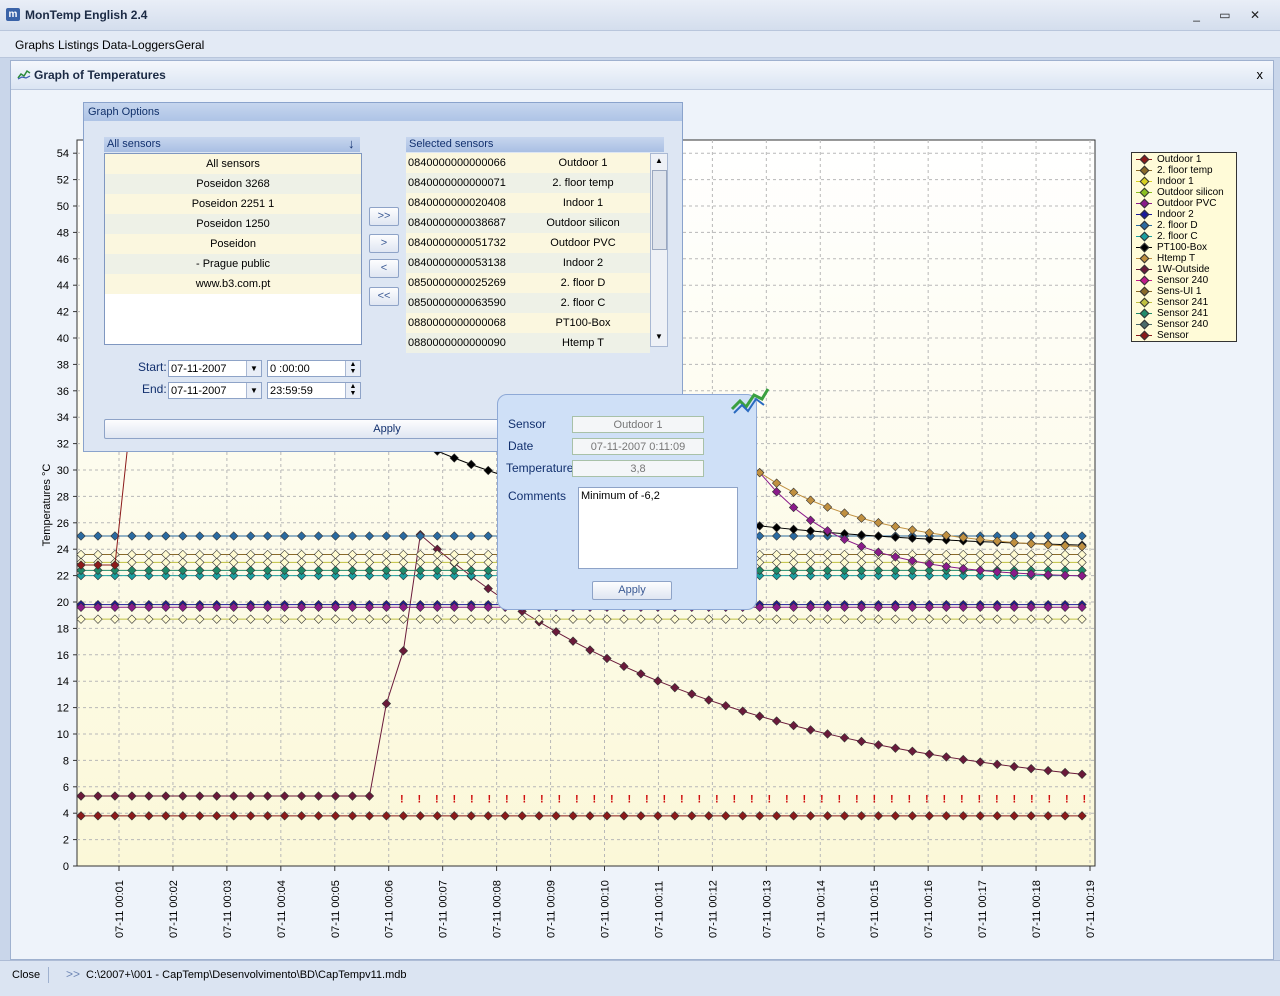  I want to click on graph-options-title: Graph Options, so click(124, 112).